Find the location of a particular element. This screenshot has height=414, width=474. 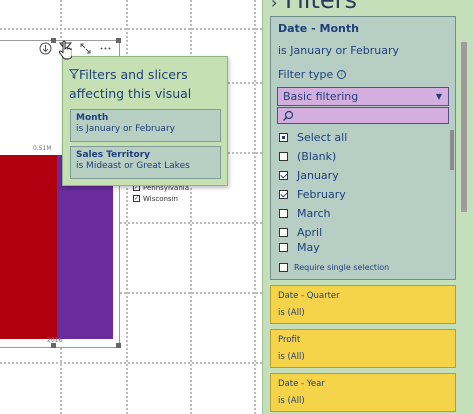

tooltip-filter-card: Month is January or February is located at coordinates (145, 125).